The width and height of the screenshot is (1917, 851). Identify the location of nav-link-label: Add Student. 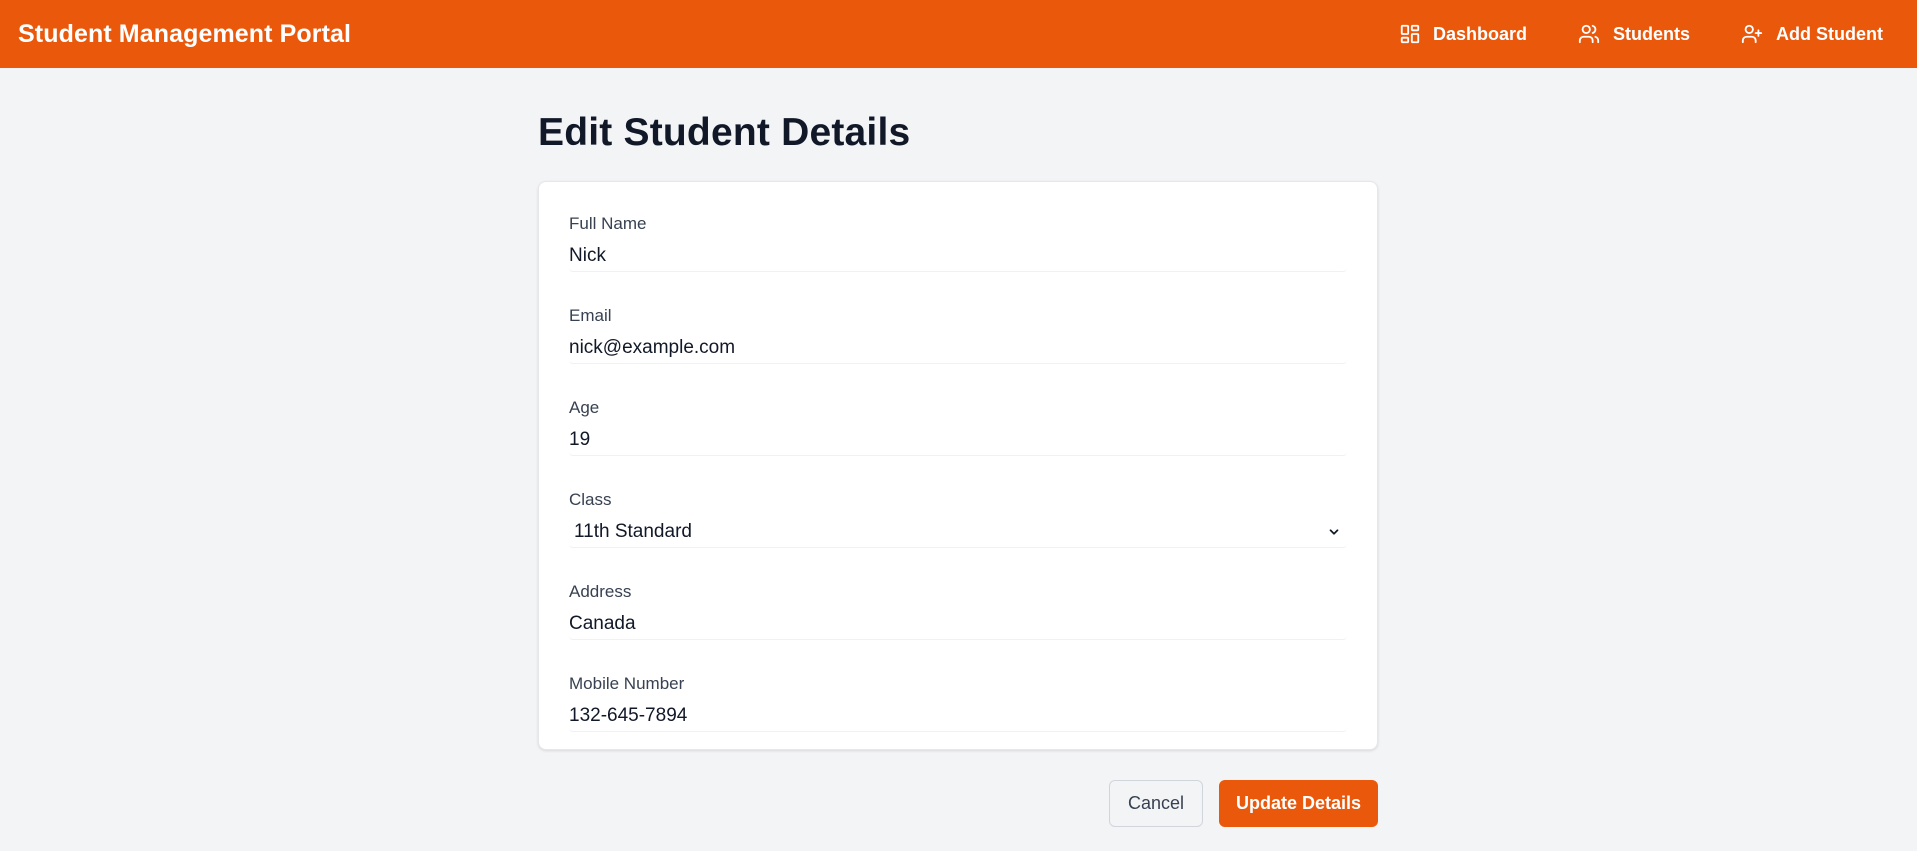
(1829, 33).